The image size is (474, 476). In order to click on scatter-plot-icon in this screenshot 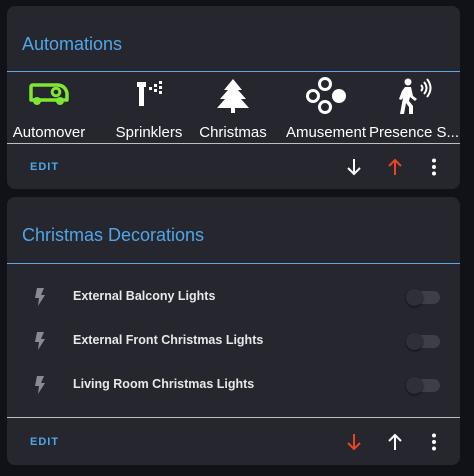, I will do `click(326, 95)`.